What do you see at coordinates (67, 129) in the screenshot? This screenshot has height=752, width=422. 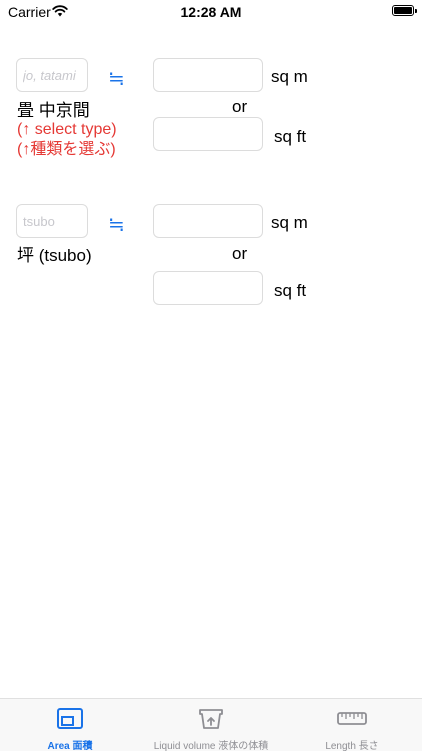 I see `jo-select-type-hint: (↑ select type)` at bounding box center [67, 129].